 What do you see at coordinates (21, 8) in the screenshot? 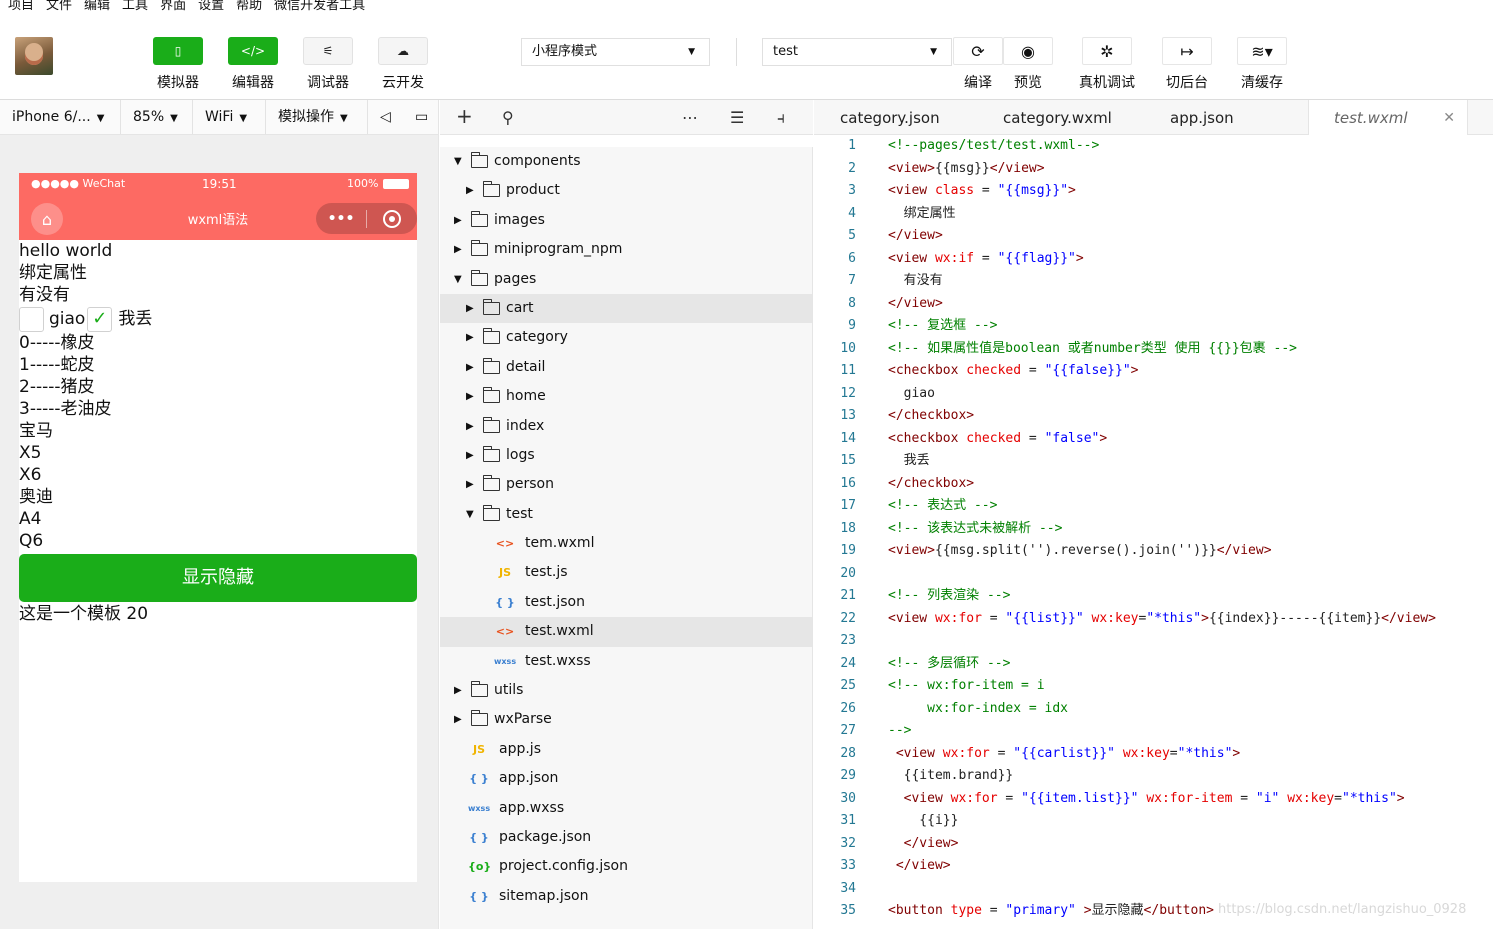
I see `menu-item: 项目` at bounding box center [21, 8].